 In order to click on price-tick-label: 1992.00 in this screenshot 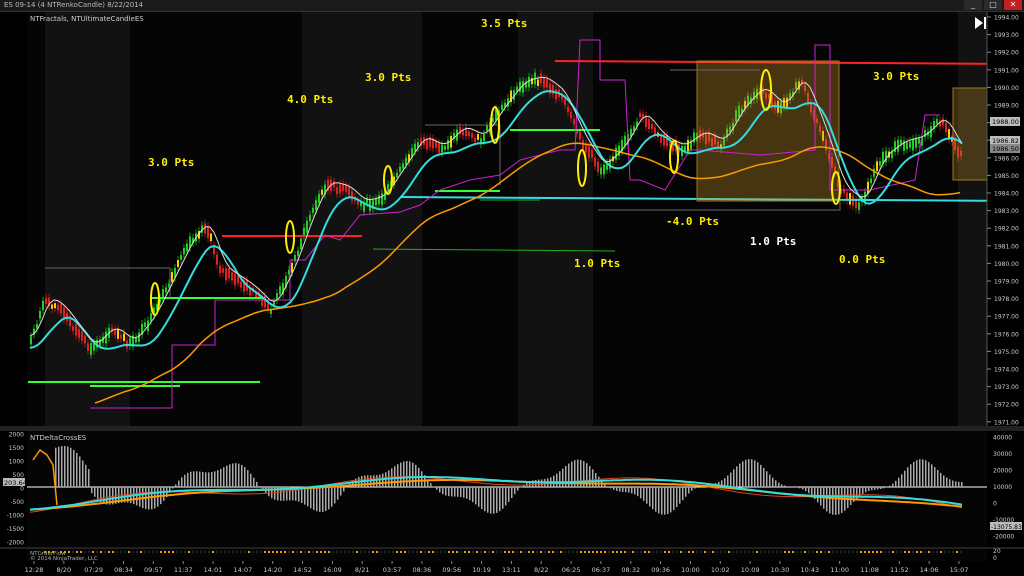, I will do `click(1006, 53)`.